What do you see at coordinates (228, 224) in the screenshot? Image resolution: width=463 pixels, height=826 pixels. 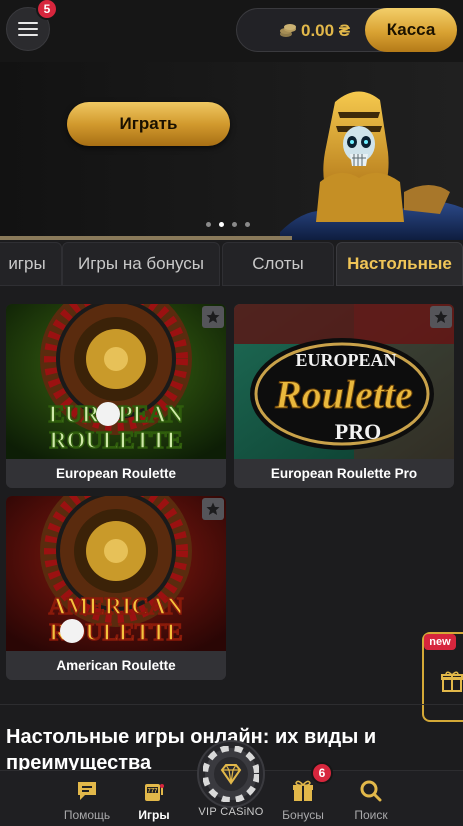 I see `slider-dots` at bounding box center [228, 224].